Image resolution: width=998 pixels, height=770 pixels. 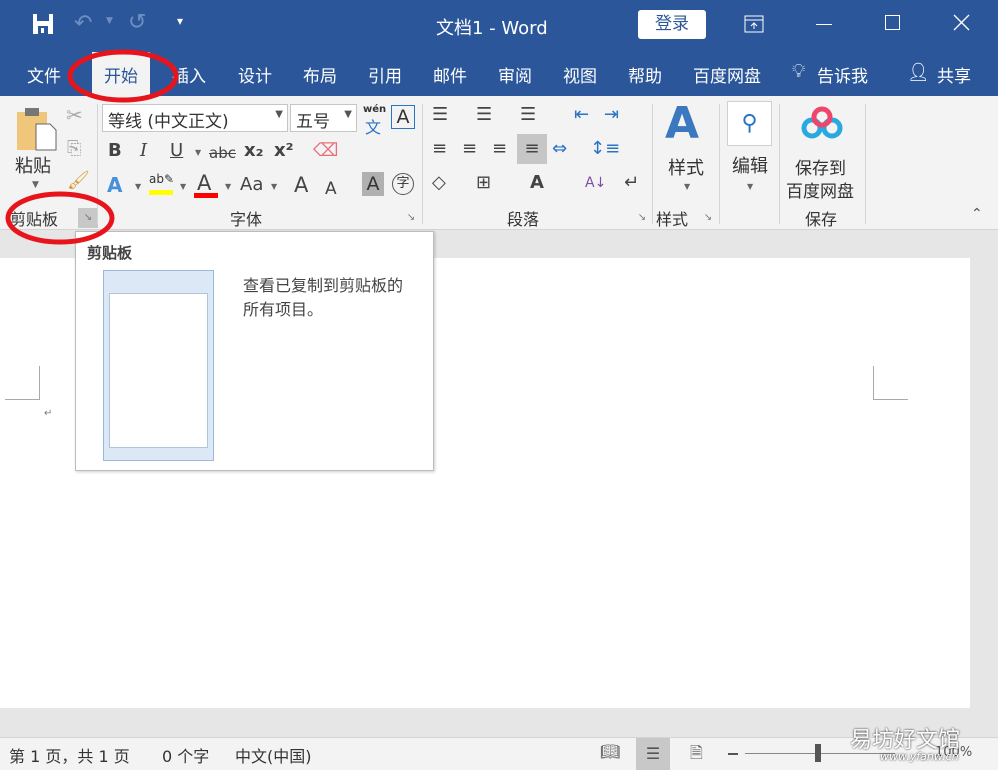 I want to click on tooltip-description-line1: 查看已复制到剪贴板的, so click(x=323, y=285).